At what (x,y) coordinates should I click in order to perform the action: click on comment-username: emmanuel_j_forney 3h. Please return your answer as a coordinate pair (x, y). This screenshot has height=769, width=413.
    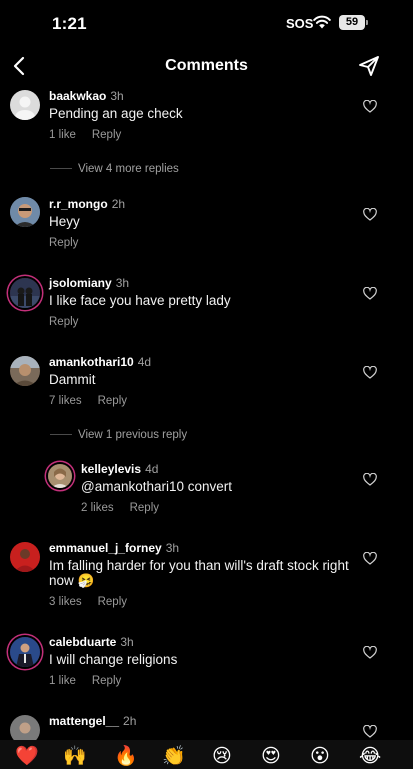
    Looking at the image, I should click on (114, 548).